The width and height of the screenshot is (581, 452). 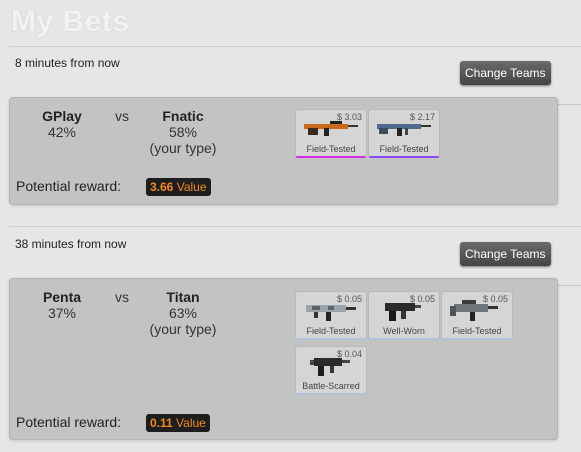 What do you see at coordinates (404, 331) in the screenshot?
I see `item-condition: Well-Worn` at bounding box center [404, 331].